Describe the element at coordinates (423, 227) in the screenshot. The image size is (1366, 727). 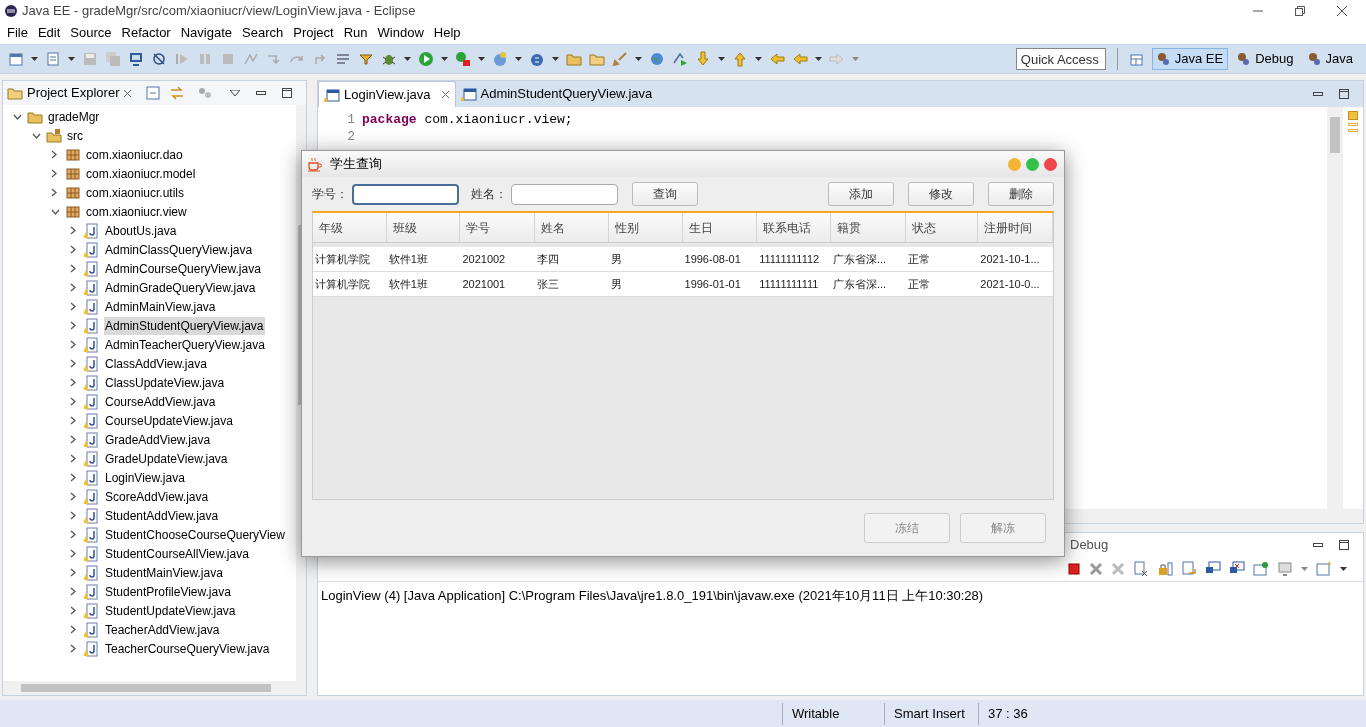
I see `column-header: 班级` at that location.